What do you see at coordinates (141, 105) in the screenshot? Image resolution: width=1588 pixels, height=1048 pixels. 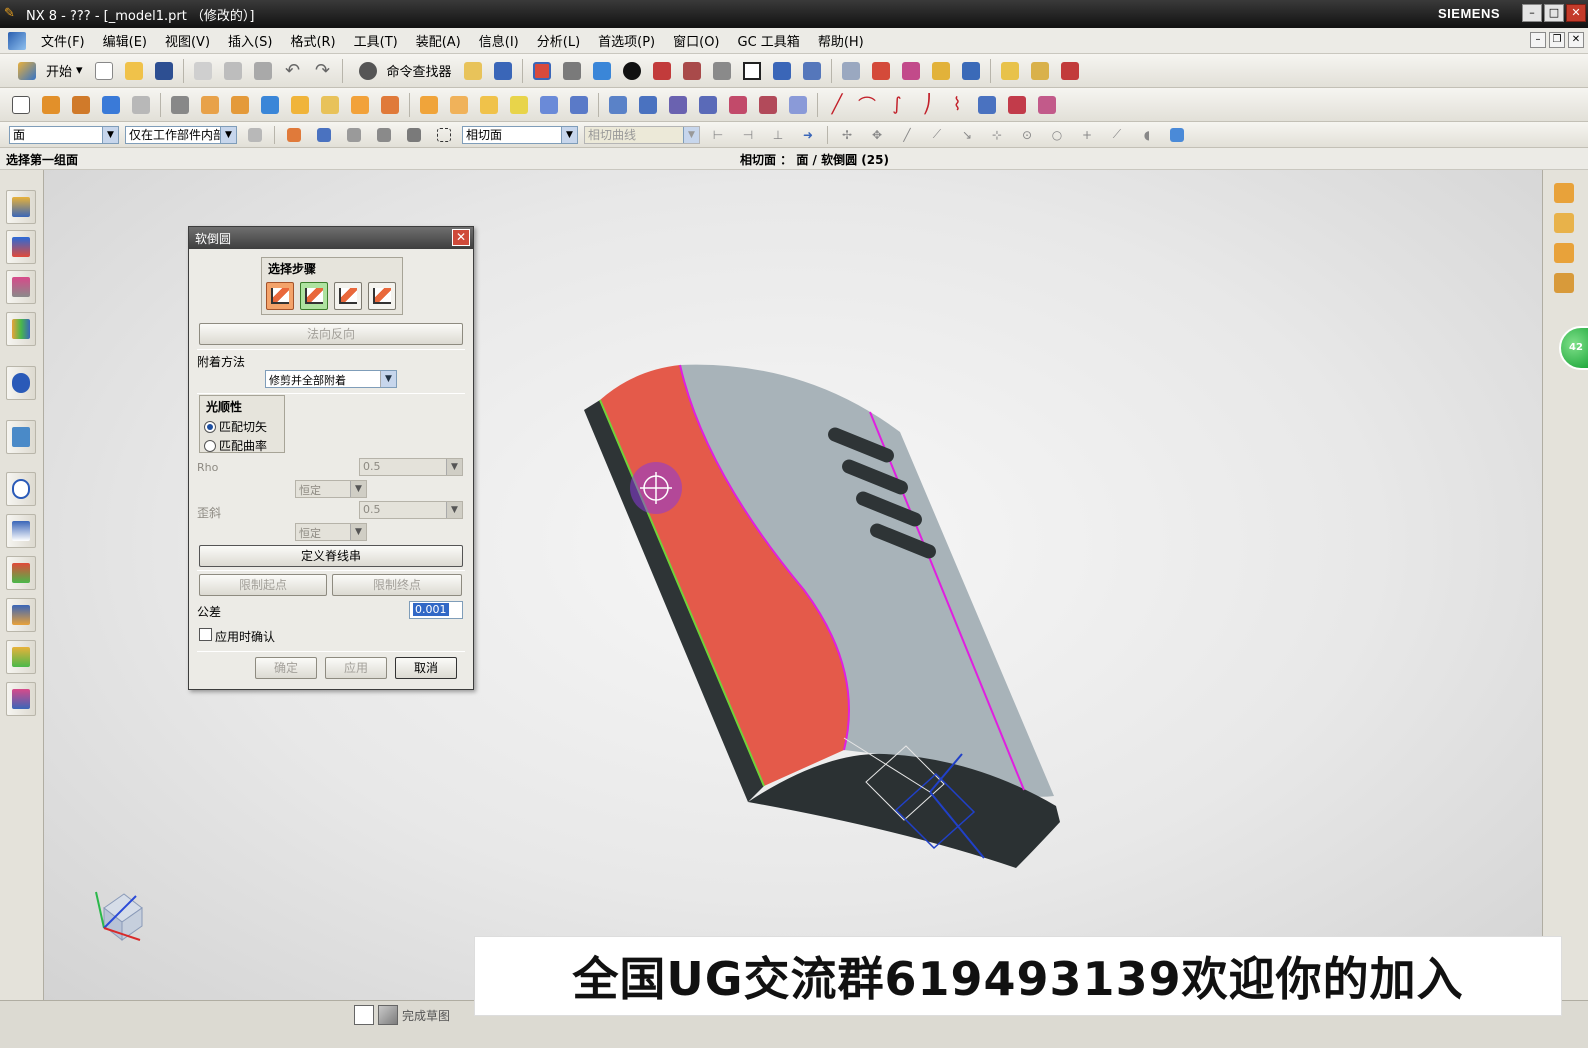 I see `hole-icon` at bounding box center [141, 105].